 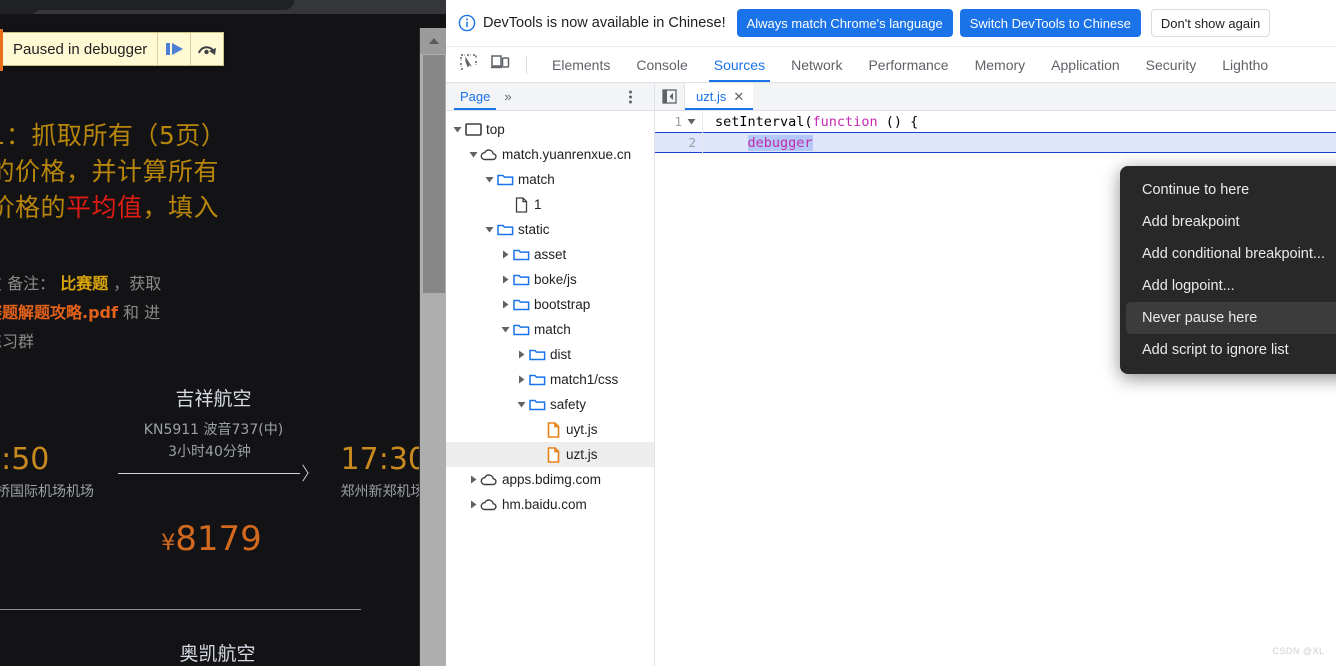 I want to click on context-menu-item-continue-to-here: Continue to here, so click(x=1228, y=190).